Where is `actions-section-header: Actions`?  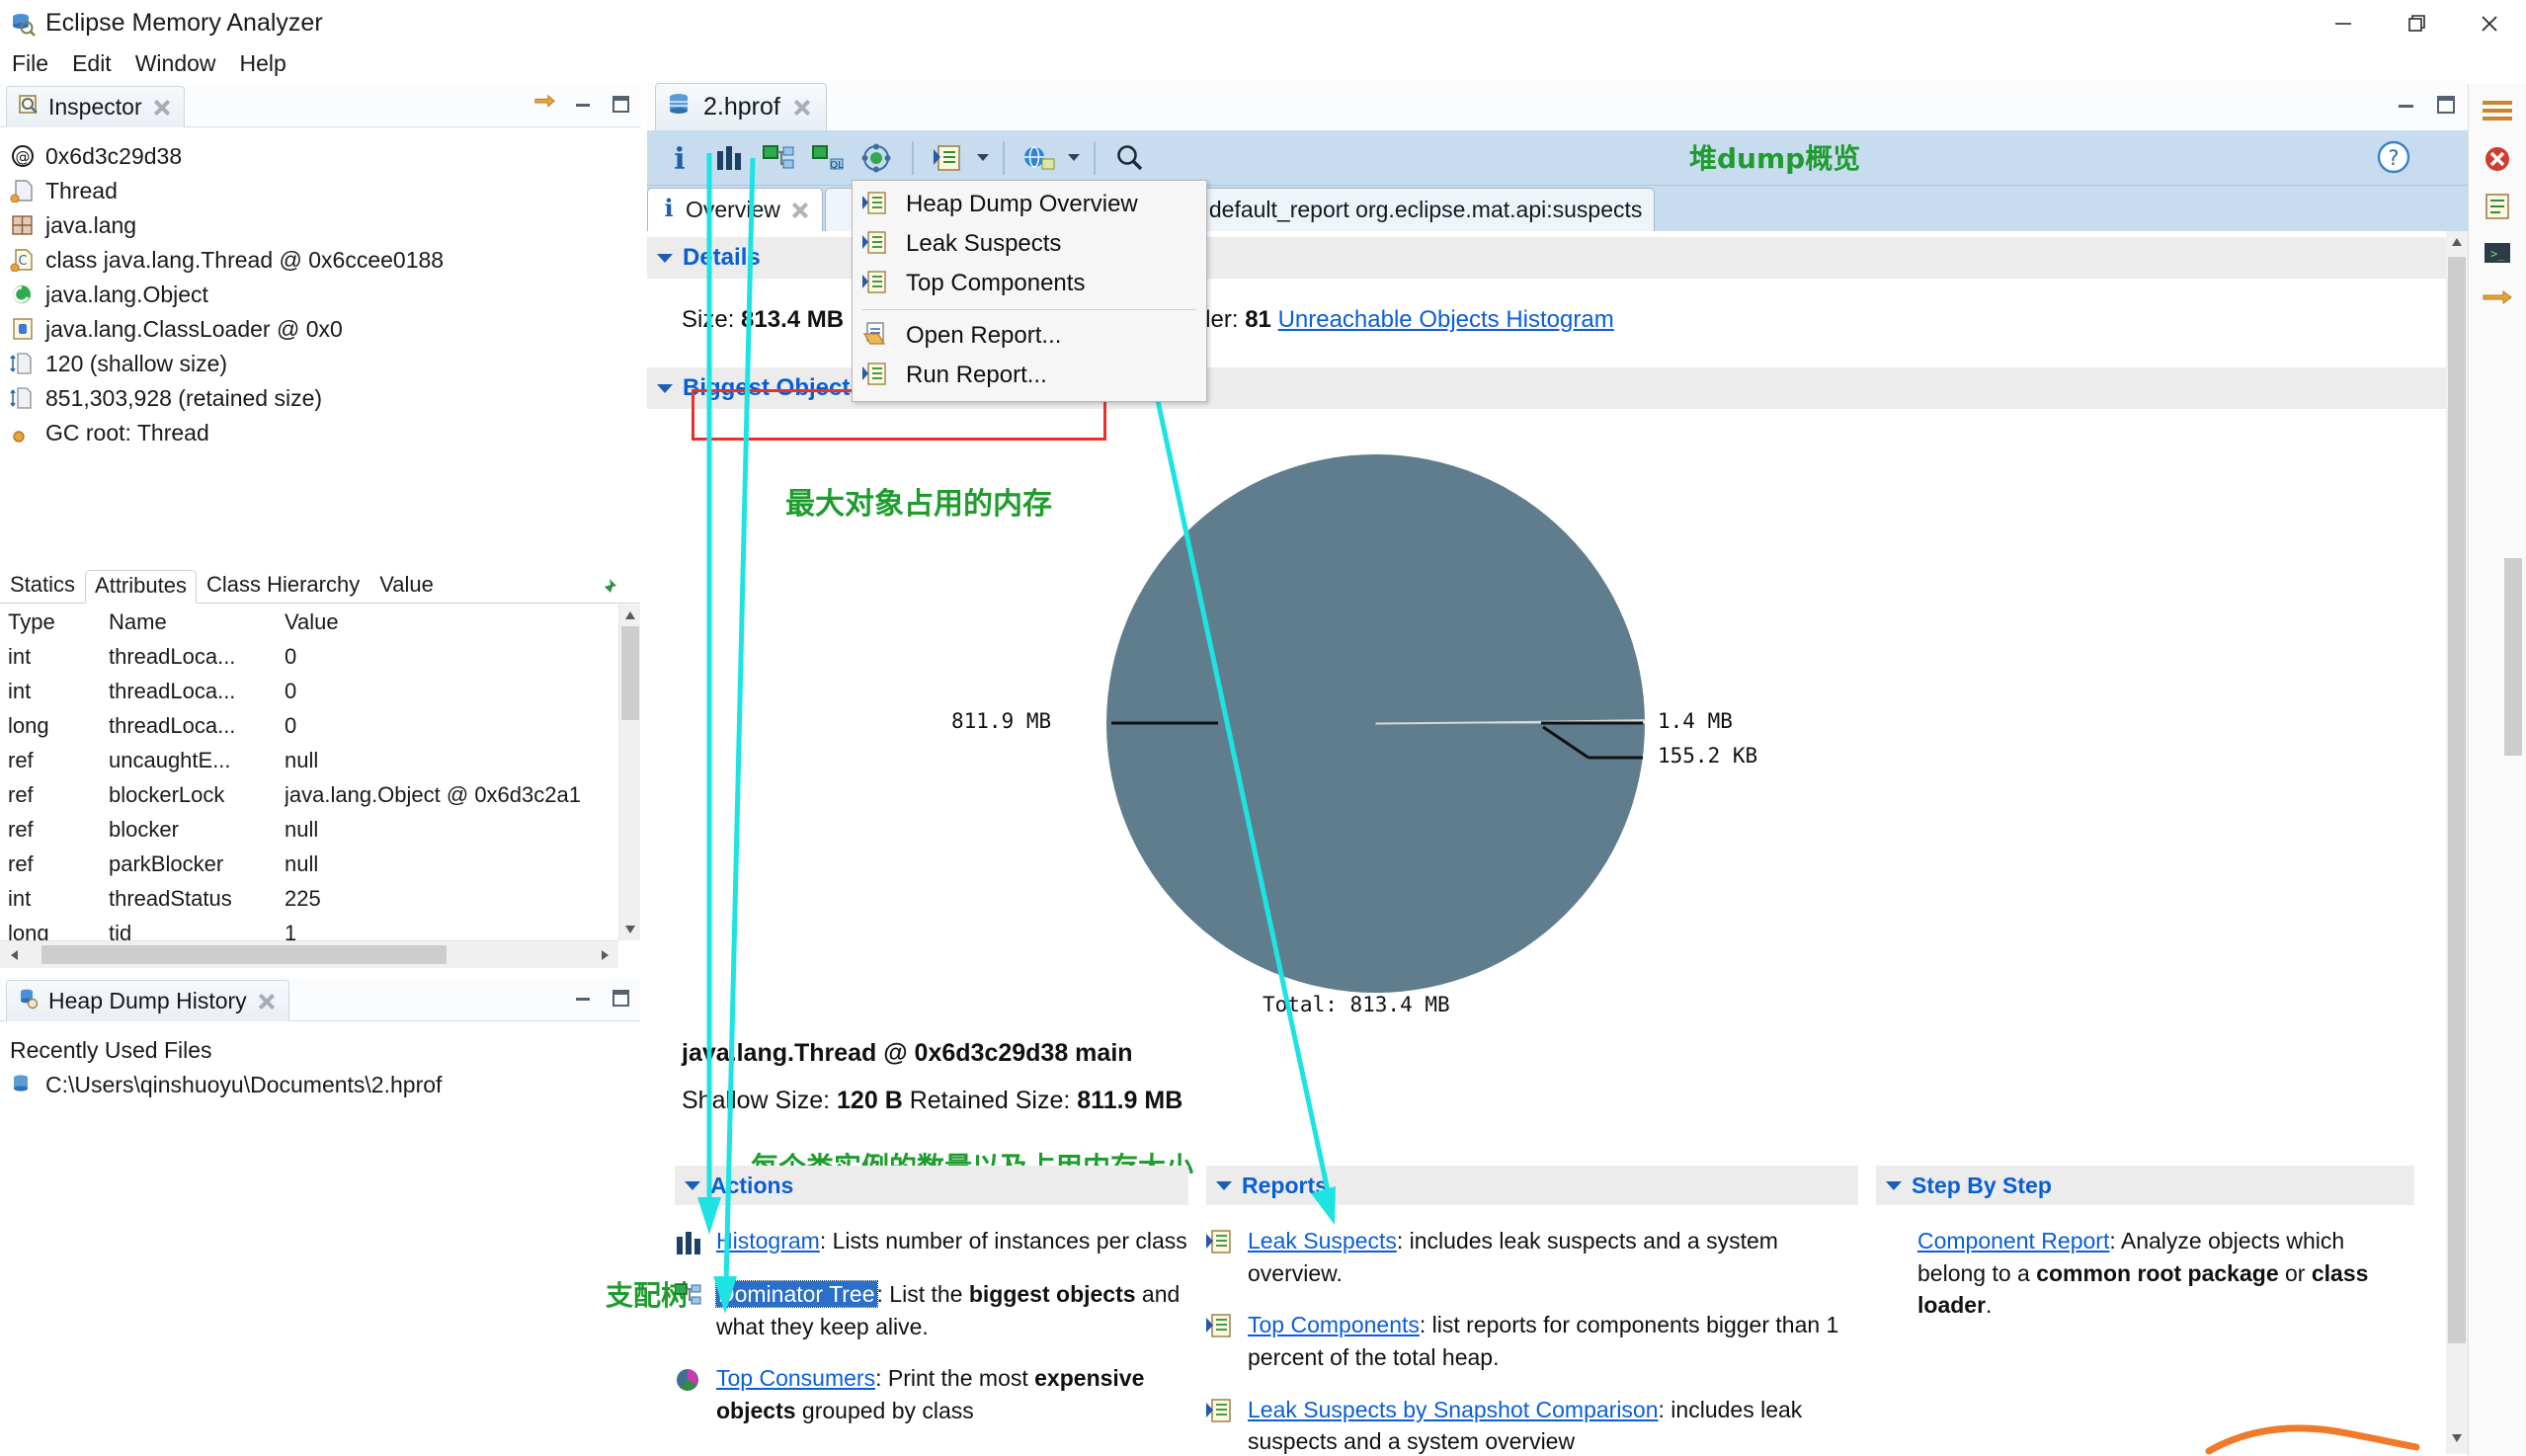
actions-section-header: Actions is located at coordinates (931, 1185).